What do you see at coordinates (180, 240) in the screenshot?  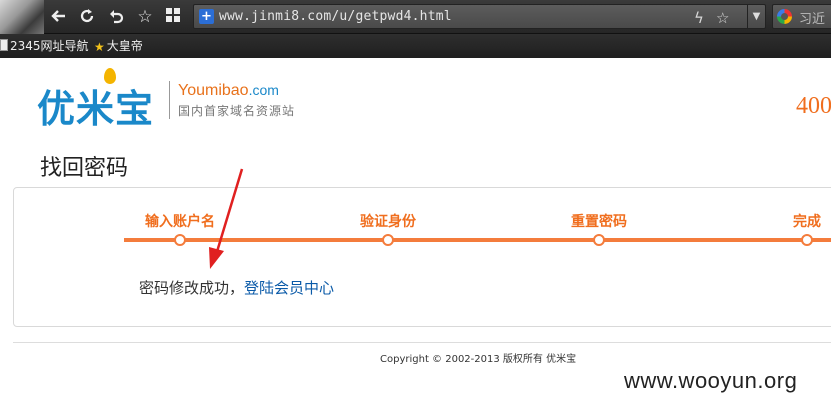 I see `step-1-dot` at bounding box center [180, 240].